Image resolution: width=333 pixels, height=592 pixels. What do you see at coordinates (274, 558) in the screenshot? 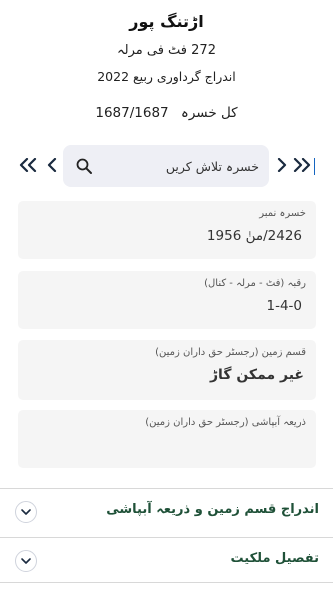
I see `section-title: تفصیل ملکیت` at bounding box center [274, 558].